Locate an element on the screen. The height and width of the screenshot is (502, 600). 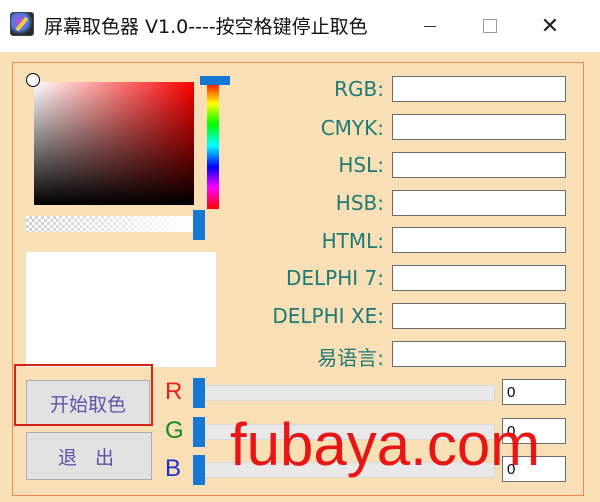
close-button: ✕ is located at coordinates (550, 26).